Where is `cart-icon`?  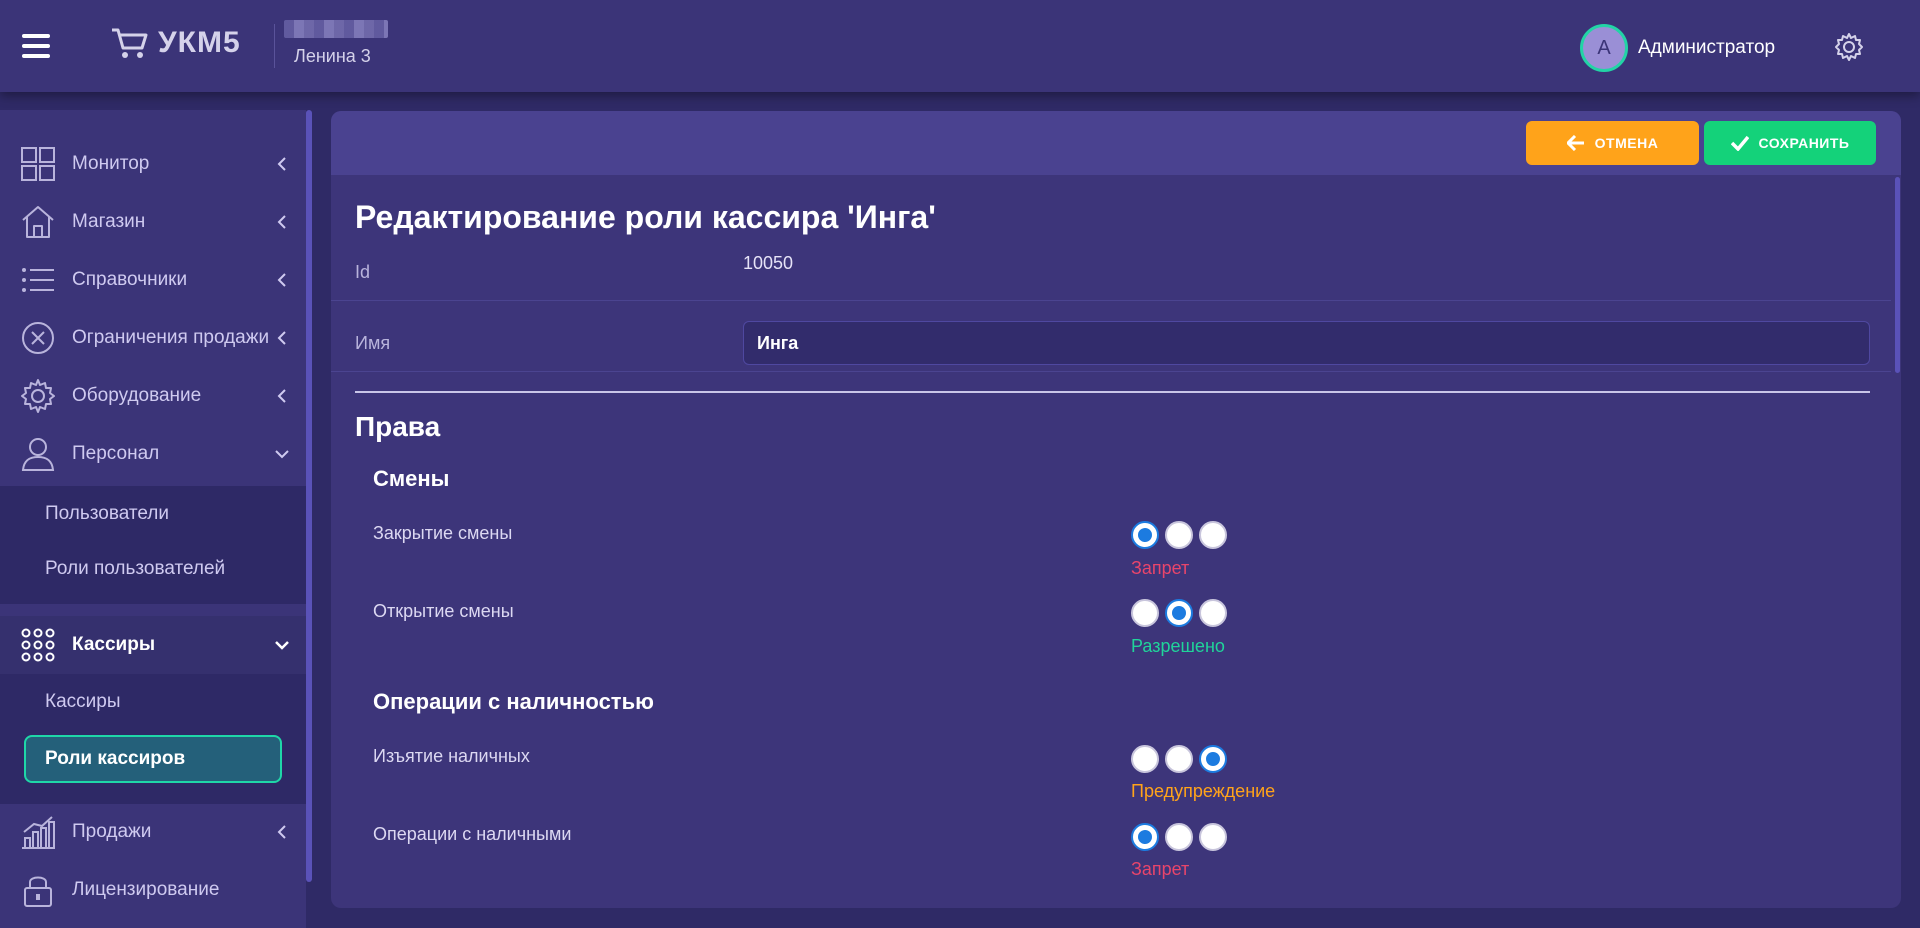 cart-icon is located at coordinates (130, 43).